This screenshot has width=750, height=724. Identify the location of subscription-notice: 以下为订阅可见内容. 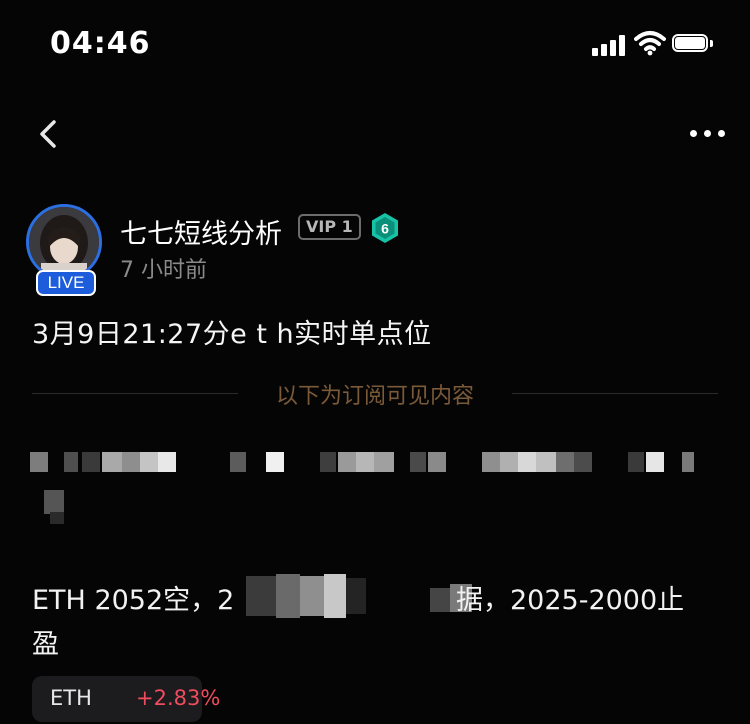
(374, 396).